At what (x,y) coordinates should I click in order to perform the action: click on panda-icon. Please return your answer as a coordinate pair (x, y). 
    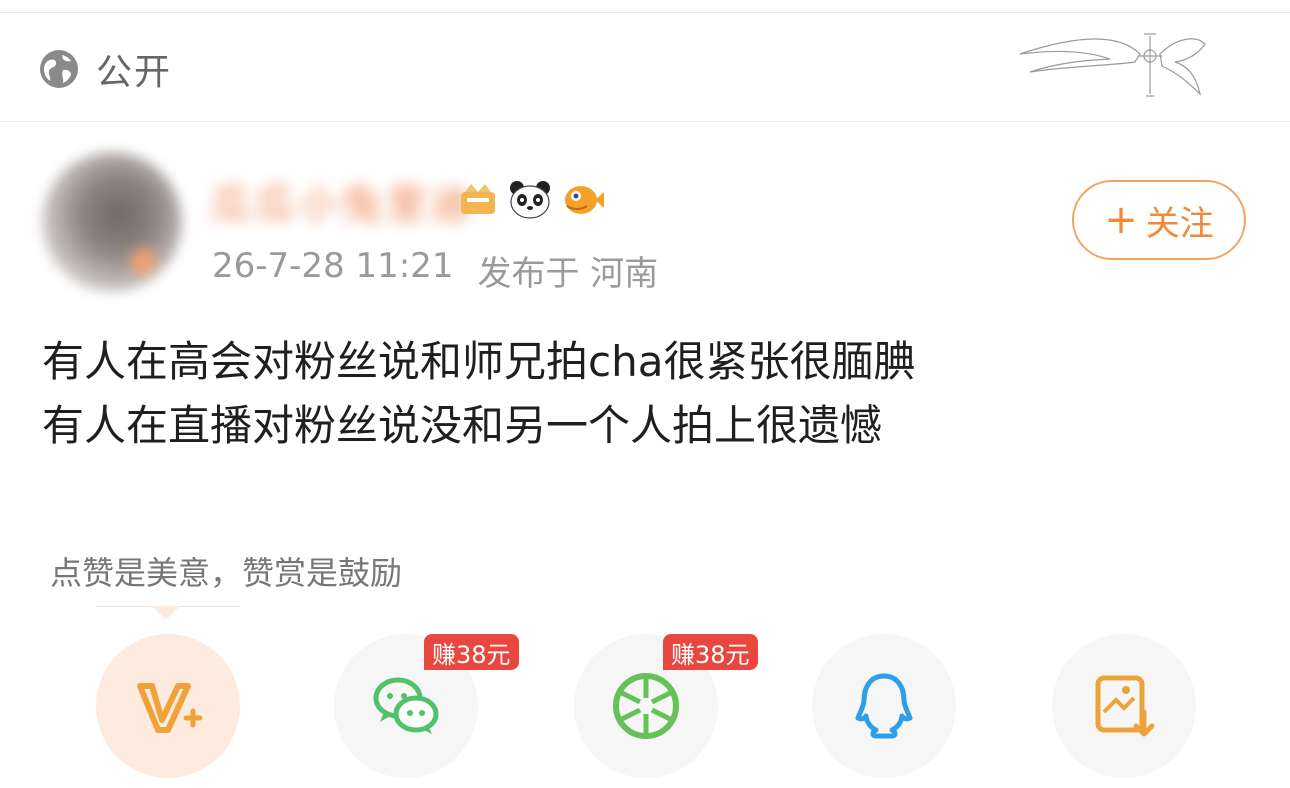
    Looking at the image, I should click on (530, 200).